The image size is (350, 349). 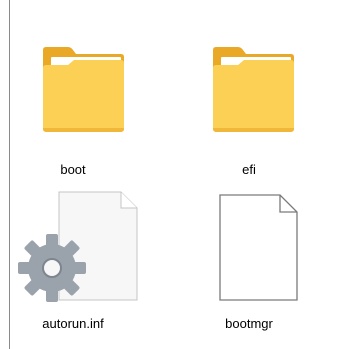 I want to click on settings-file-icon, so click(x=73, y=247).